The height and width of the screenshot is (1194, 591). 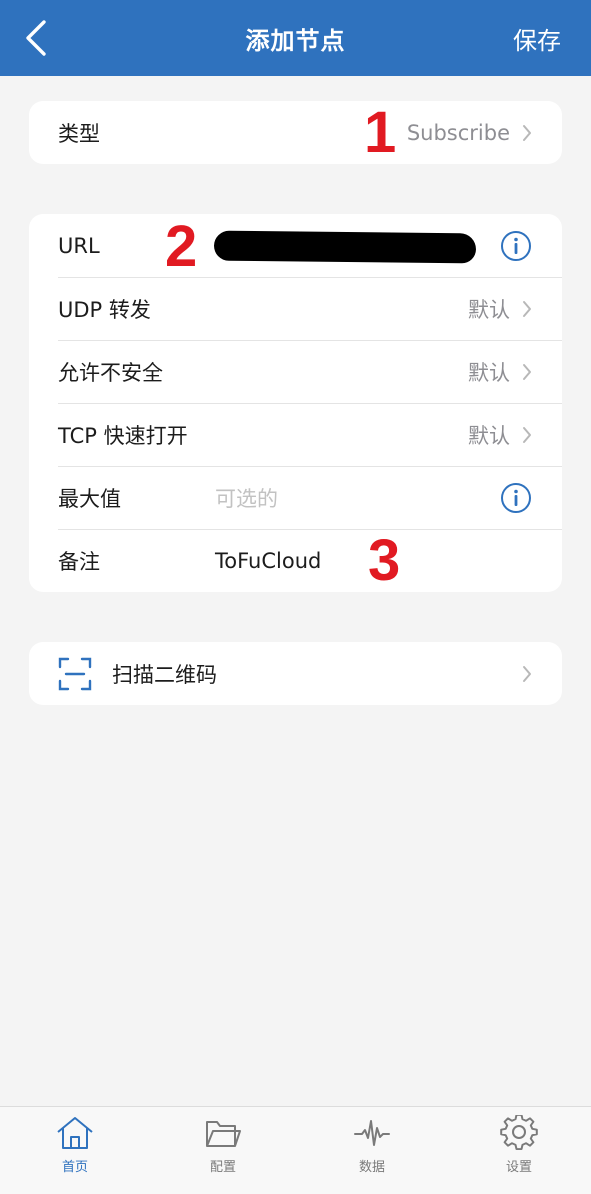 What do you see at coordinates (79, 561) in the screenshot?
I see `remark-label: 备注` at bounding box center [79, 561].